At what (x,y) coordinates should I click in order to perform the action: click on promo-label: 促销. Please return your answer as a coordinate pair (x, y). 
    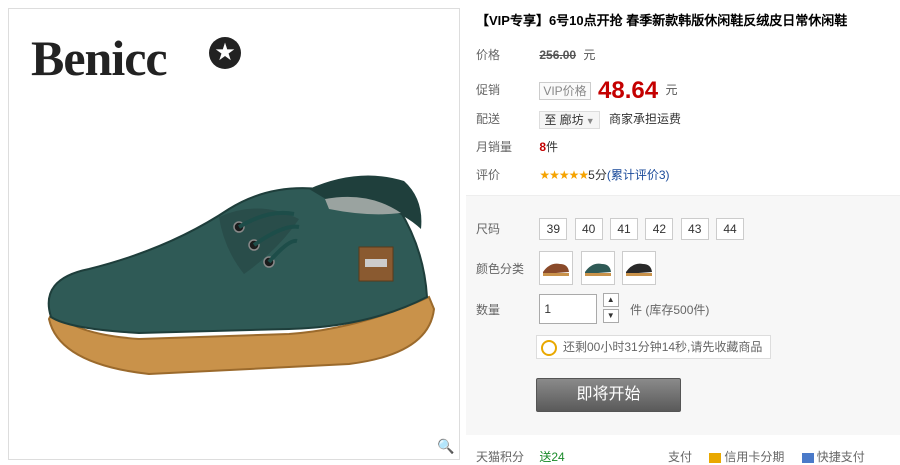
    Looking at the image, I should click on (488, 90).